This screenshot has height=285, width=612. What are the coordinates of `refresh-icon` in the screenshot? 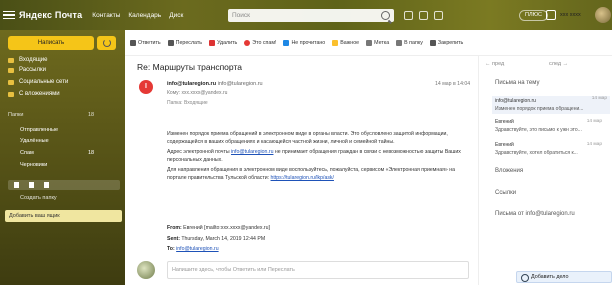 It's located at (106, 43).